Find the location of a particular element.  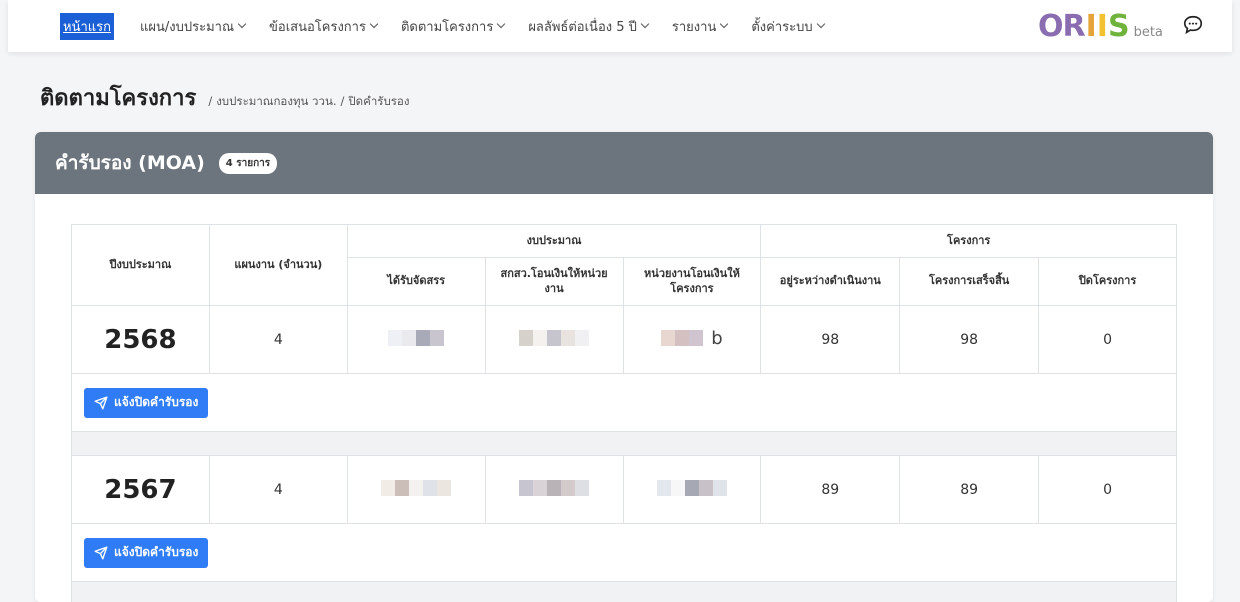

nav-item-label: ข้อเสนอโครงการ is located at coordinates (317, 26).